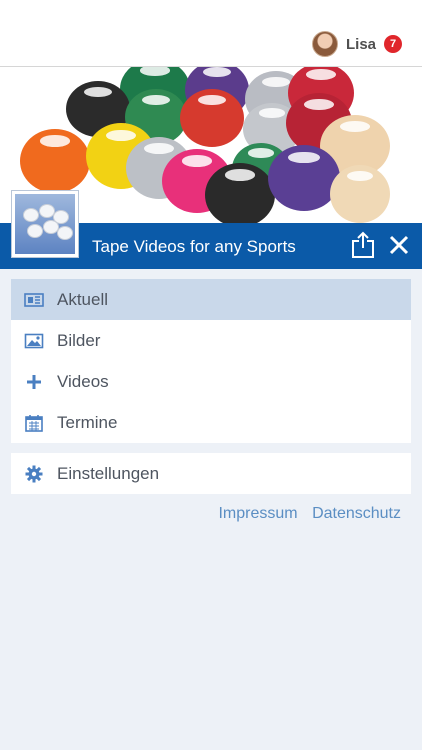  What do you see at coordinates (34, 299) in the screenshot?
I see `newspaper-icon` at bounding box center [34, 299].